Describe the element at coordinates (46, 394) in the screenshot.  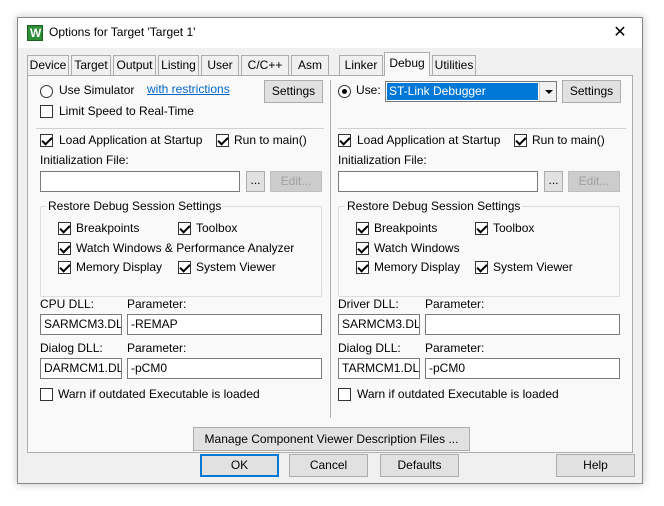
I see `warn-outdated-checkbox` at that location.